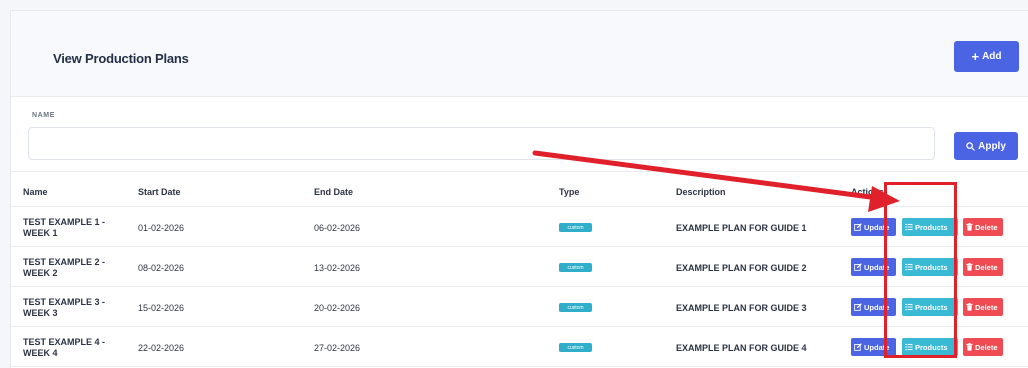 Image resolution: width=1028 pixels, height=368 pixels. Describe the element at coordinates (868, 192) in the screenshot. I see `column-header-actions: Actions` at that location.